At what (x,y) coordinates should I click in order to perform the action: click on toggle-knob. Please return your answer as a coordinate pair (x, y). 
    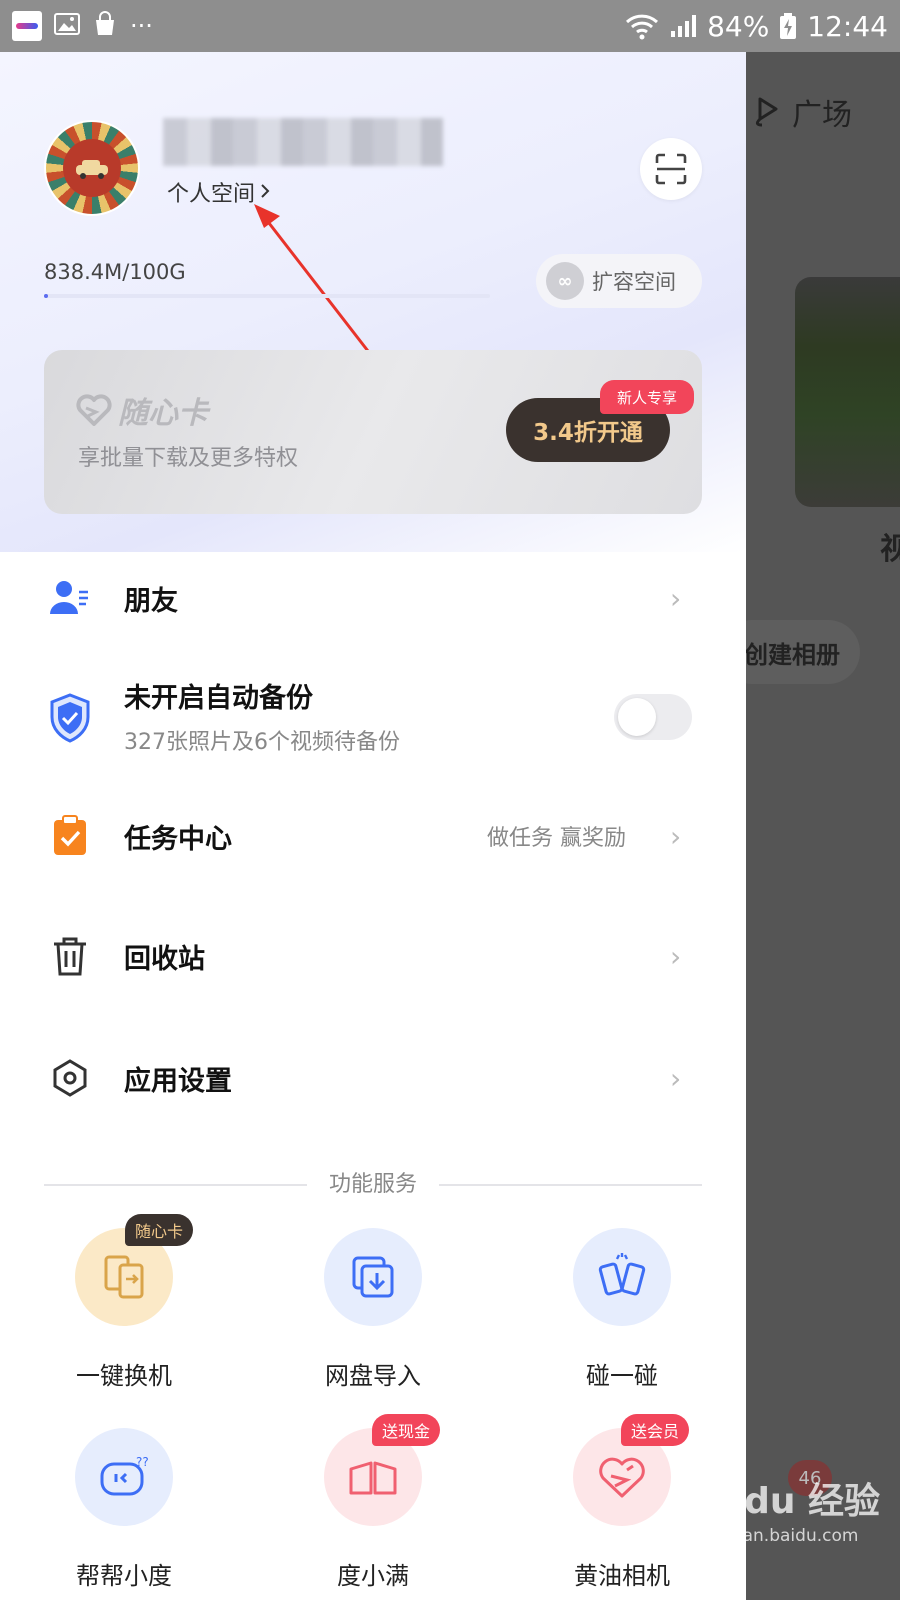
    Looking at the image, I should click on (637, 717).